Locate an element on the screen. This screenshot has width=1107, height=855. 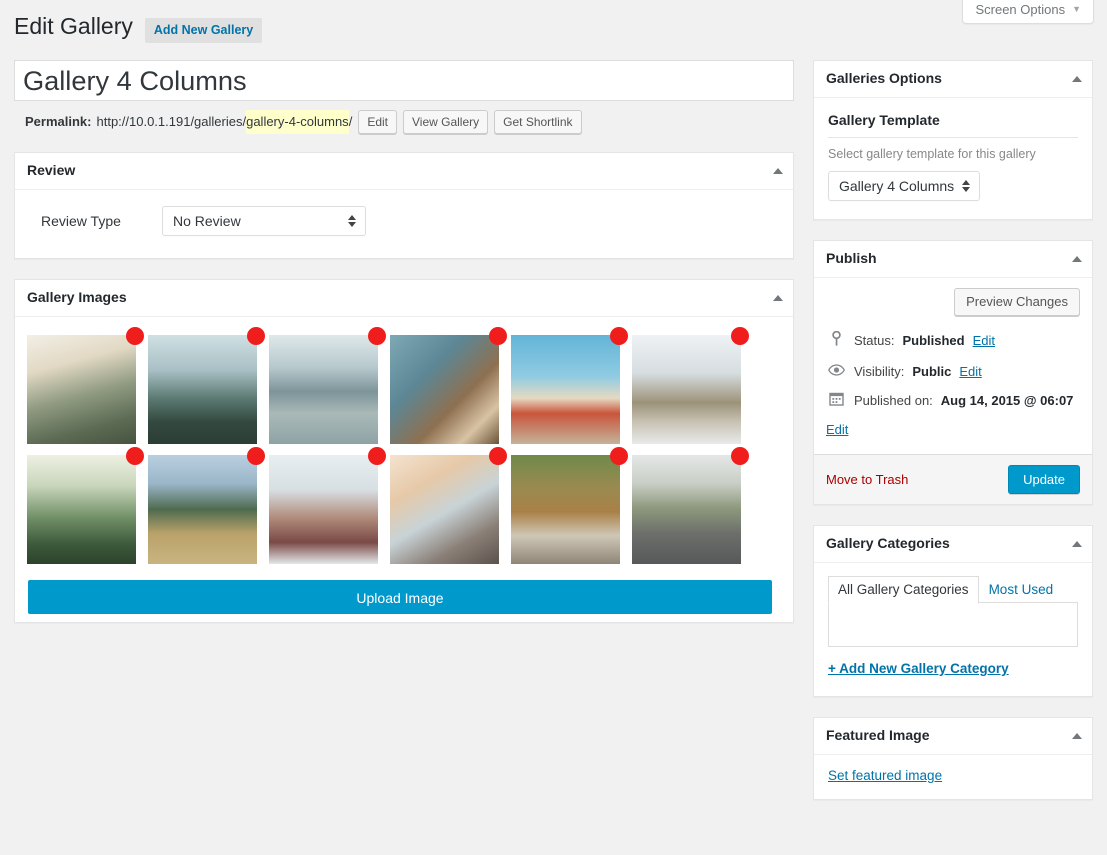
publish-title: Publish is located at coordinates (851, 258).